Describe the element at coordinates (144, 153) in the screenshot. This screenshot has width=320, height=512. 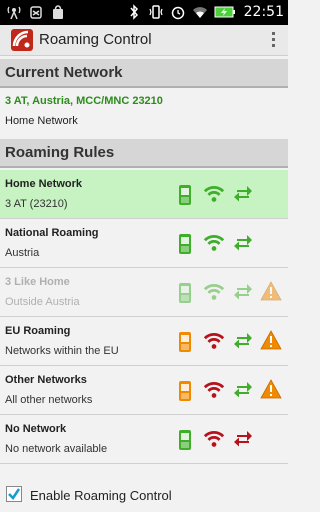
I see `roaming-rules-header: Roaming Rules` at that location.